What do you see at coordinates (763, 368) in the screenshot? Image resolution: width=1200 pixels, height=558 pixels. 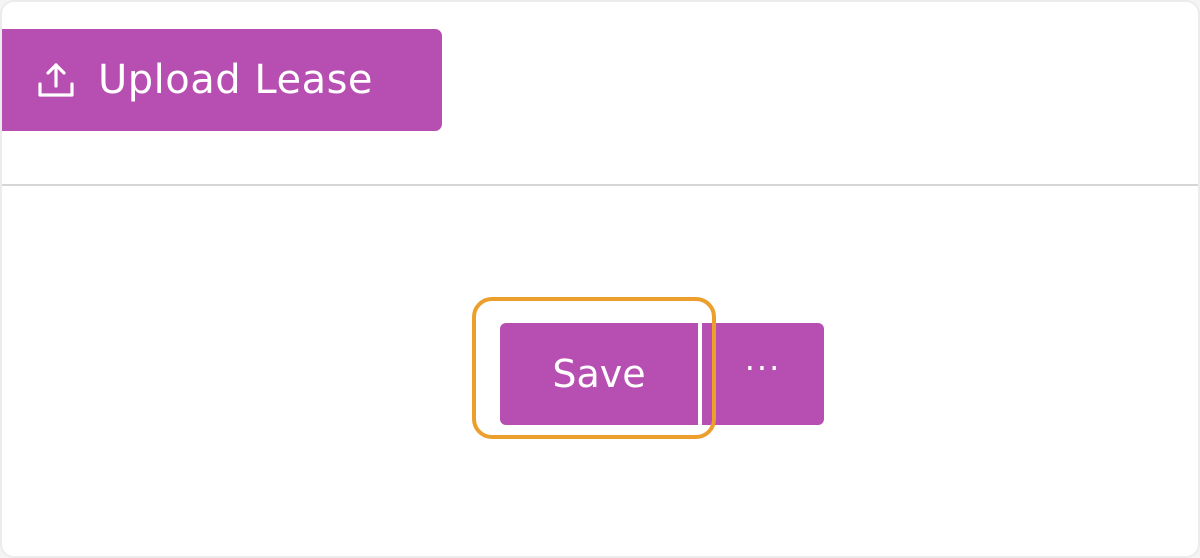 I see `more-options-icon: ···` at bounding box center [763, 368].